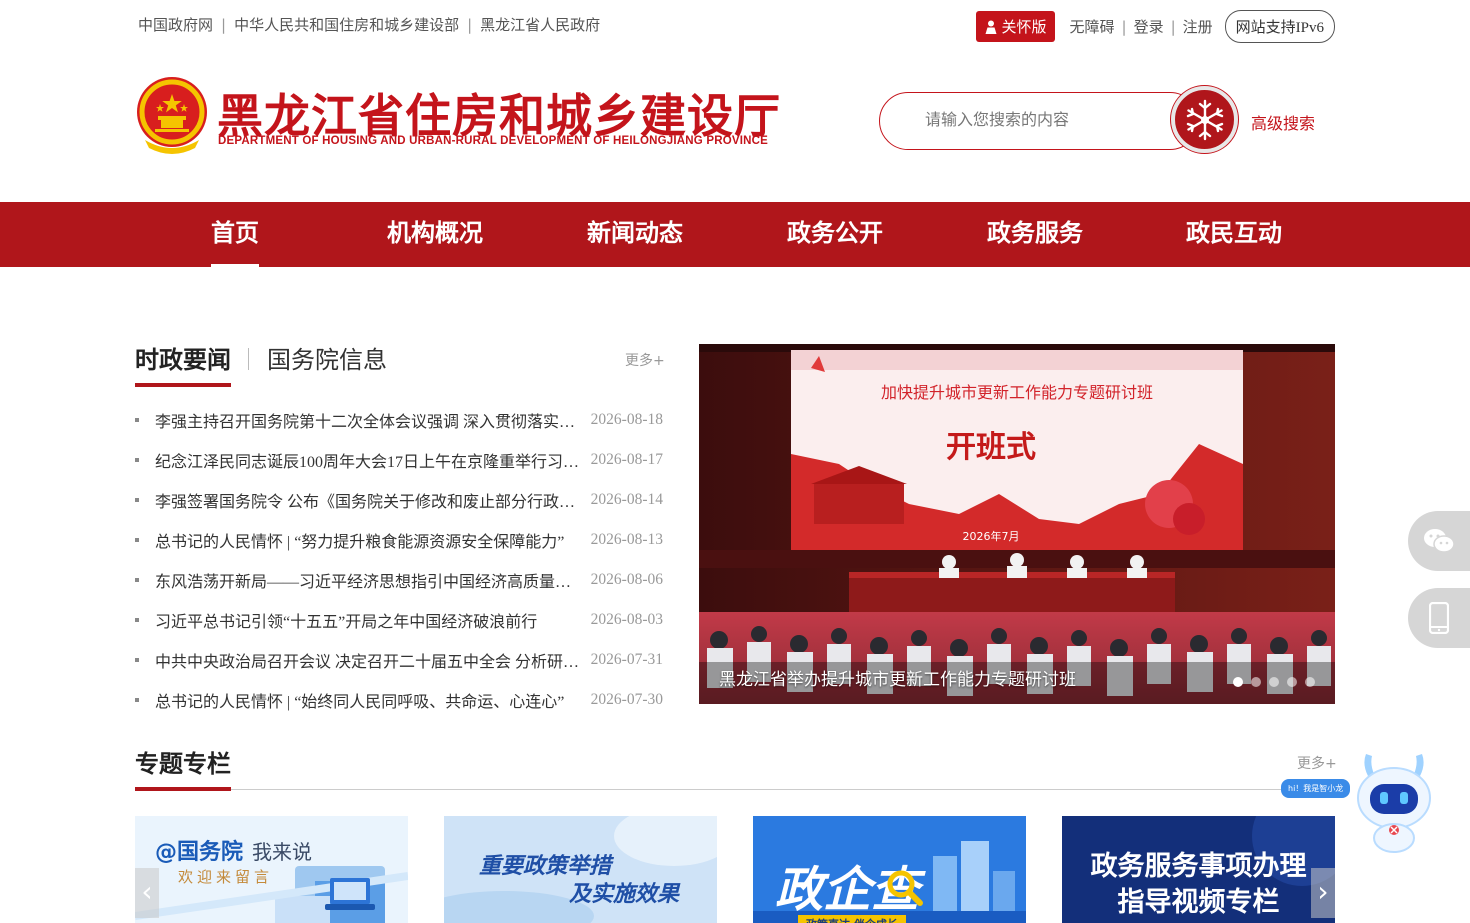 The image size is (1470, 923). What do you see at coordinates (1024, 27) in the screenshot?
I see `care-version-label: 关怀版` at bounding box center [1024, 27].